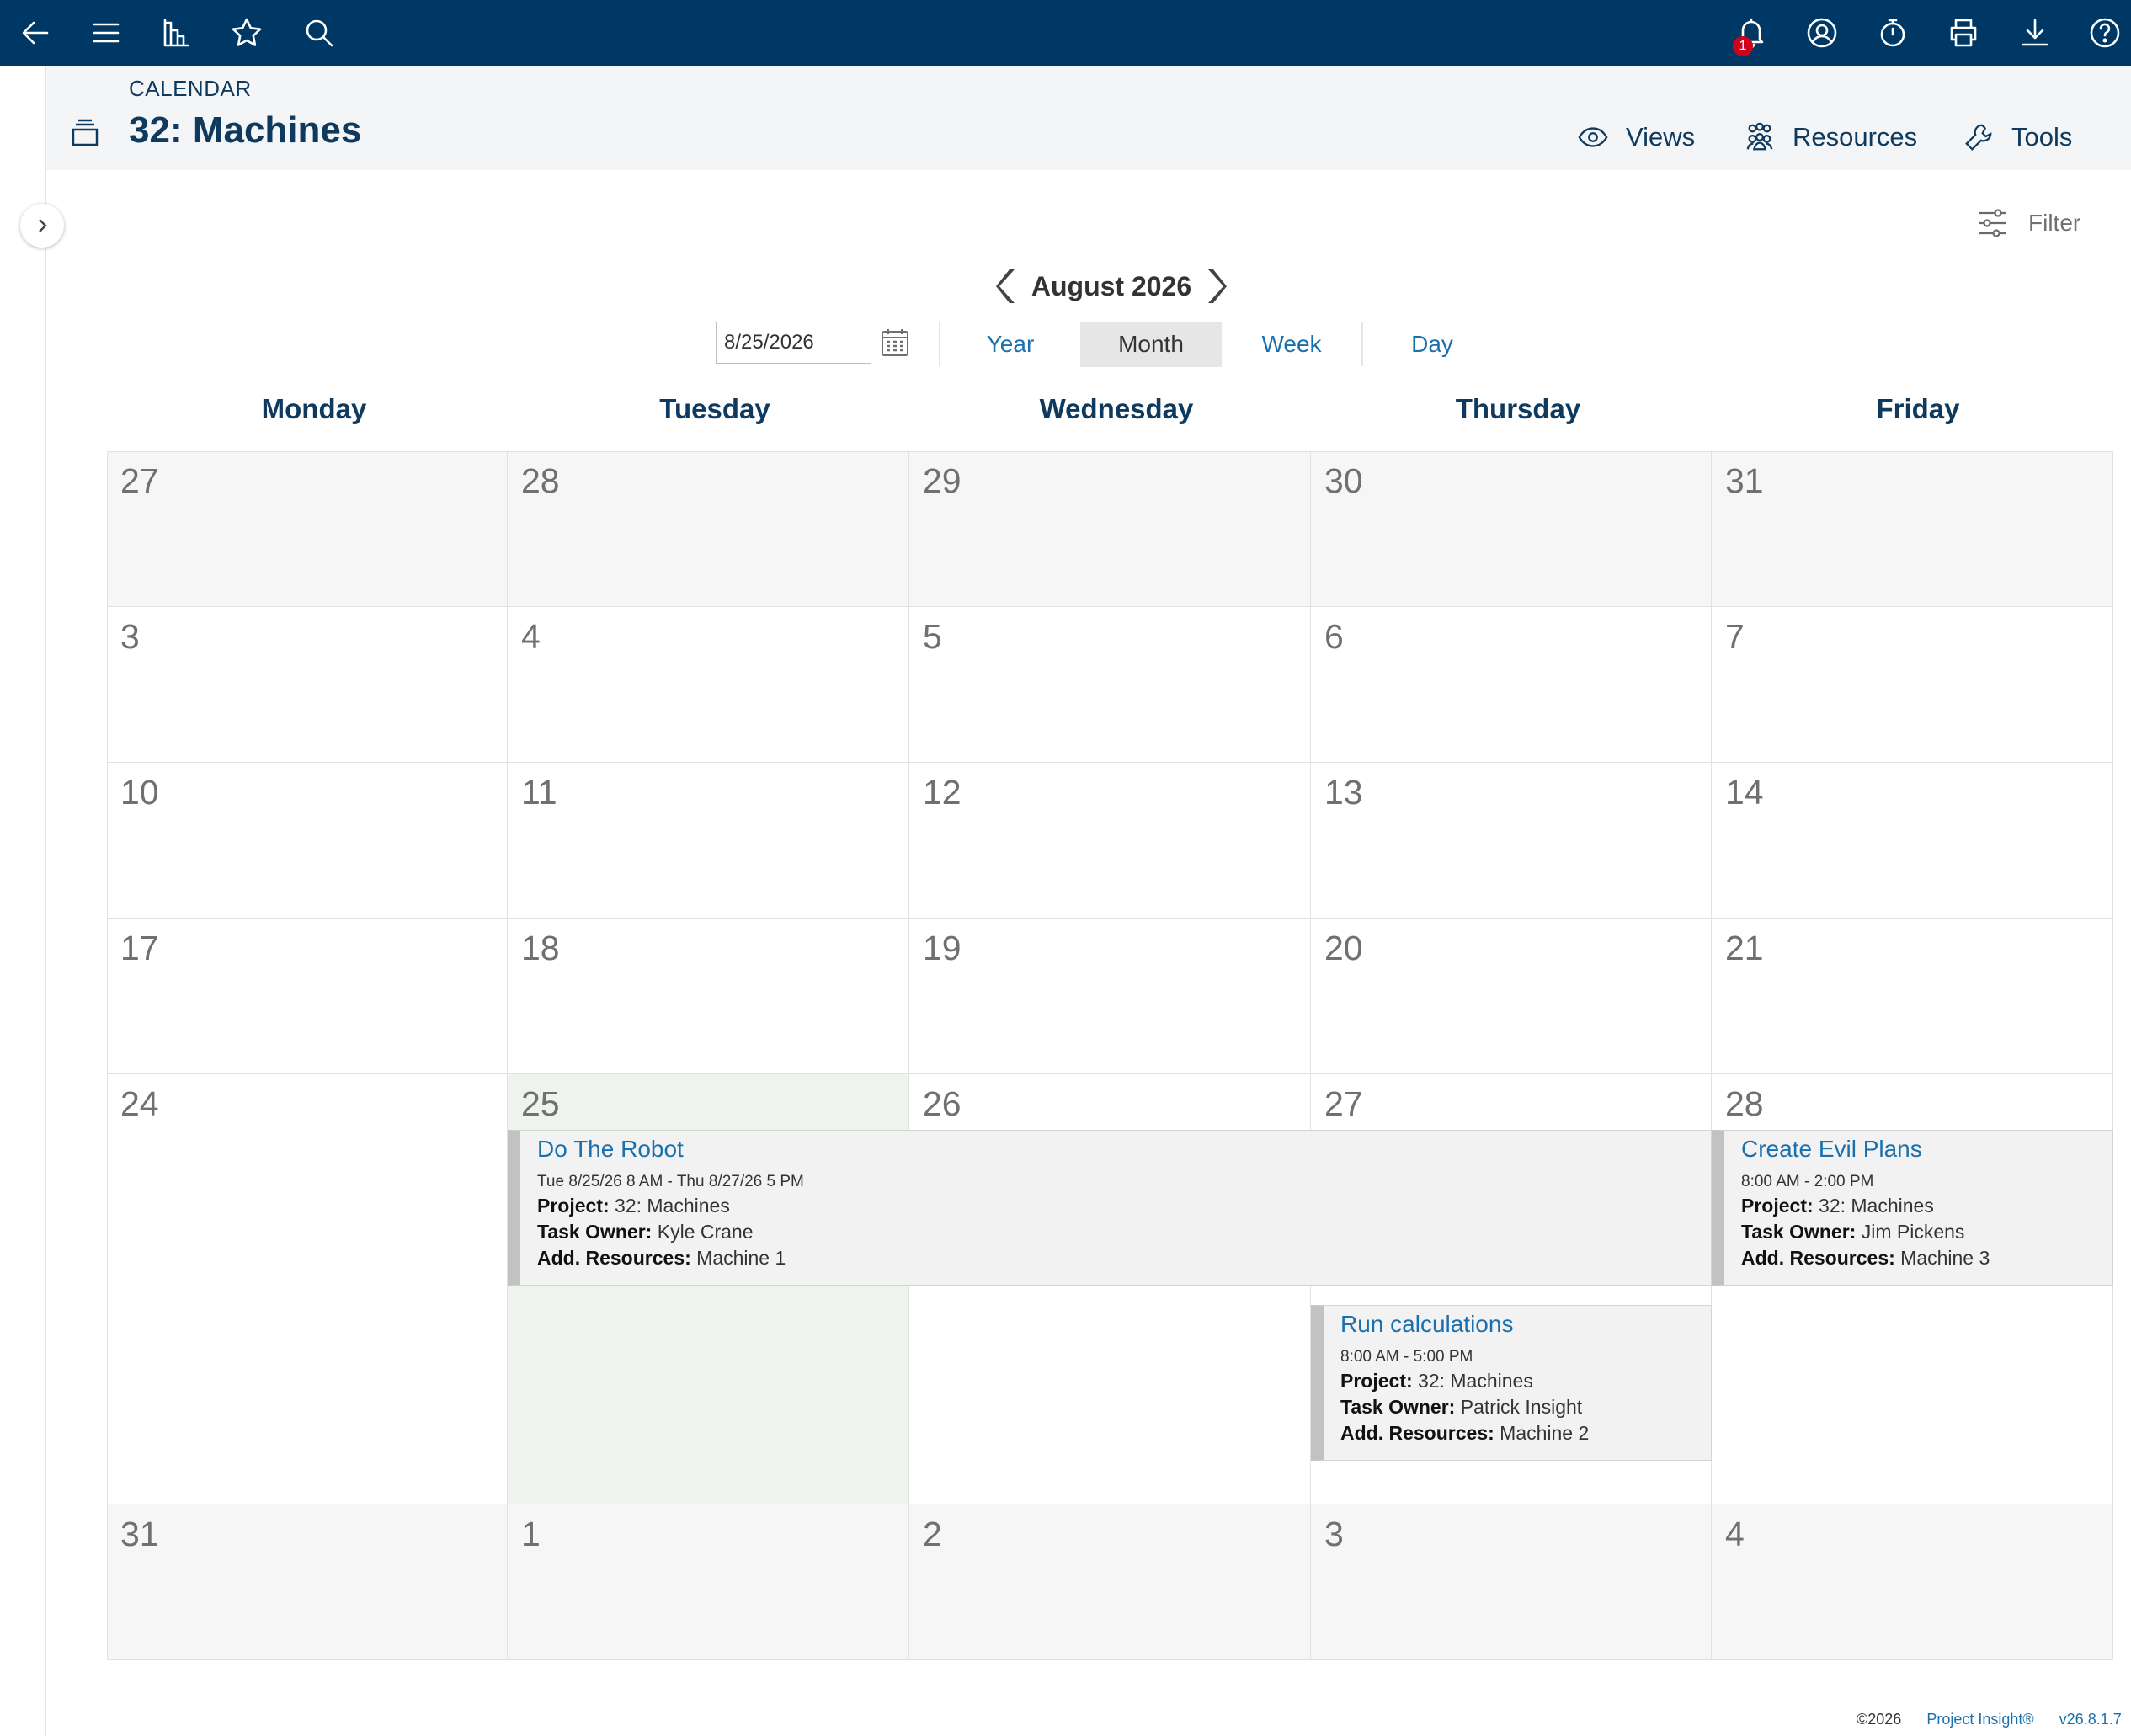 The width and height of the screenshot is (2131, 1736). Describe the element at coordinates (1511, 841) in the screenshot. I see `day-cell: 13` at that location.